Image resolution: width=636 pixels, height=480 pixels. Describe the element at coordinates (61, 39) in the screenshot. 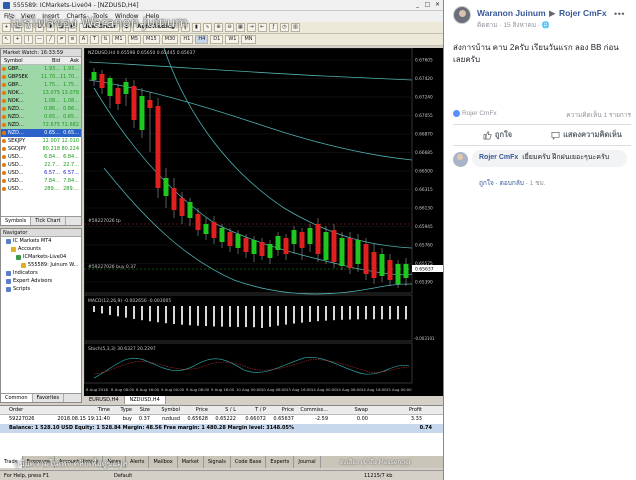

I see `channel-icon: ≠` at that location.